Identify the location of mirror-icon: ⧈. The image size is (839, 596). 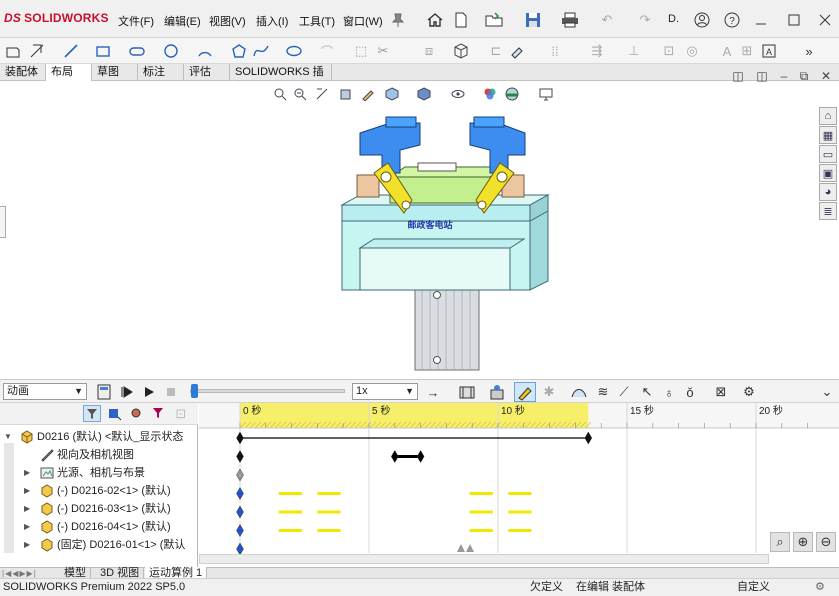
(429, 51).